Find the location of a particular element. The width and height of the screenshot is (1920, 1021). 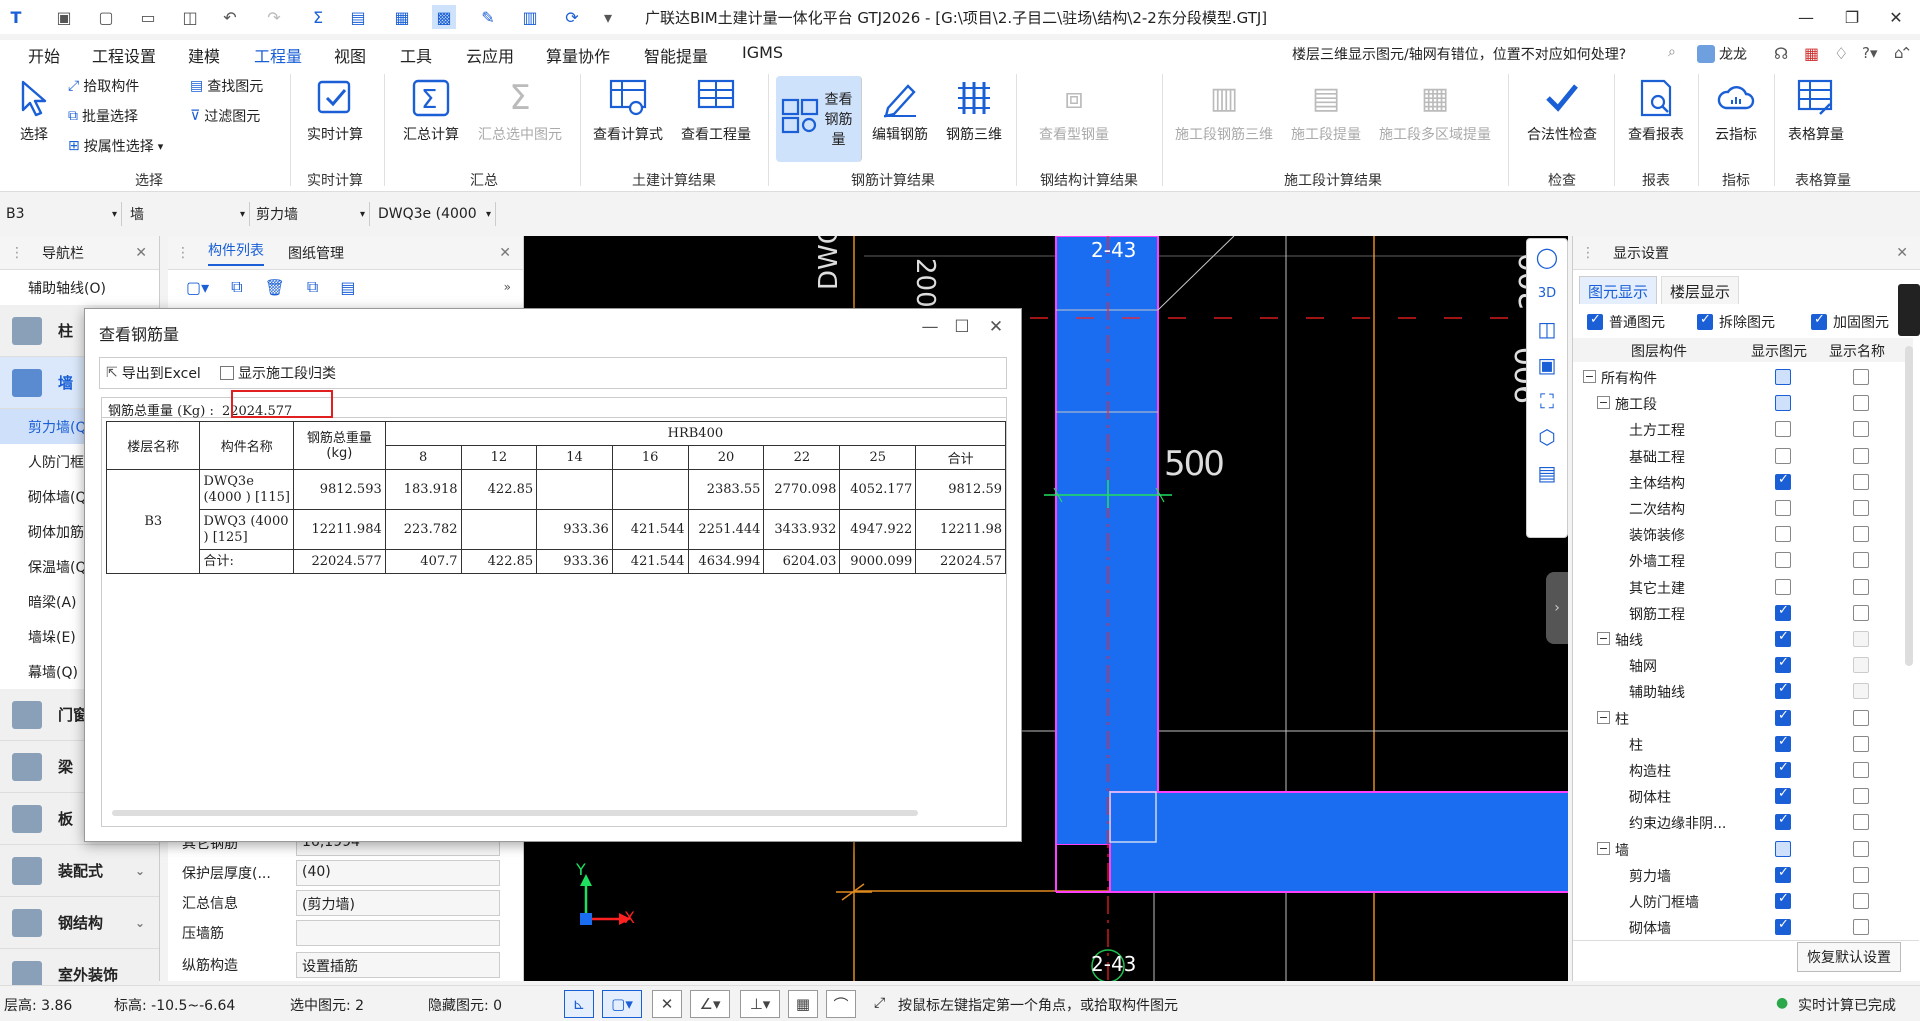

prop-value-cover: (40) is located at coordinates (398, 873).